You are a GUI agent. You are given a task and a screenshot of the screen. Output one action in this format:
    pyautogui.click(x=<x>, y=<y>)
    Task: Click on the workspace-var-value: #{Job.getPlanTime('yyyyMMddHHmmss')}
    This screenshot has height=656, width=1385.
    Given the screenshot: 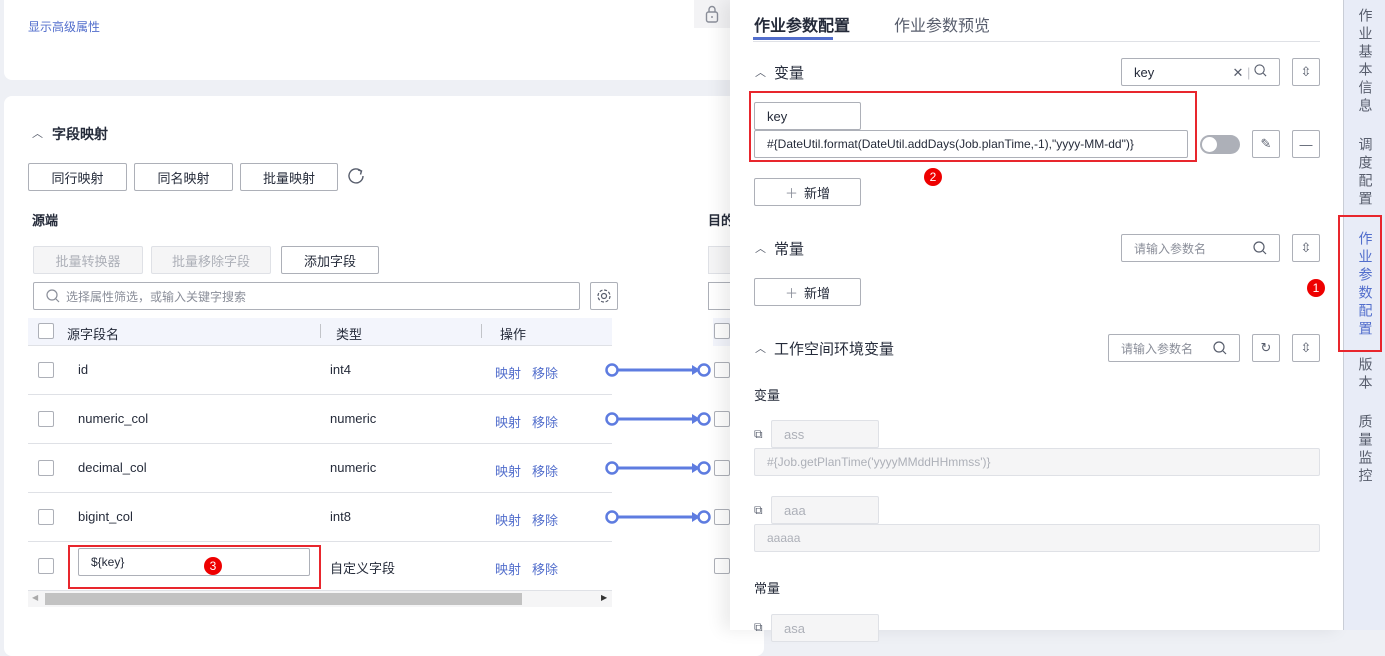 What is the action you would take?
    pyautogui.click(x=1037, y=462)
    